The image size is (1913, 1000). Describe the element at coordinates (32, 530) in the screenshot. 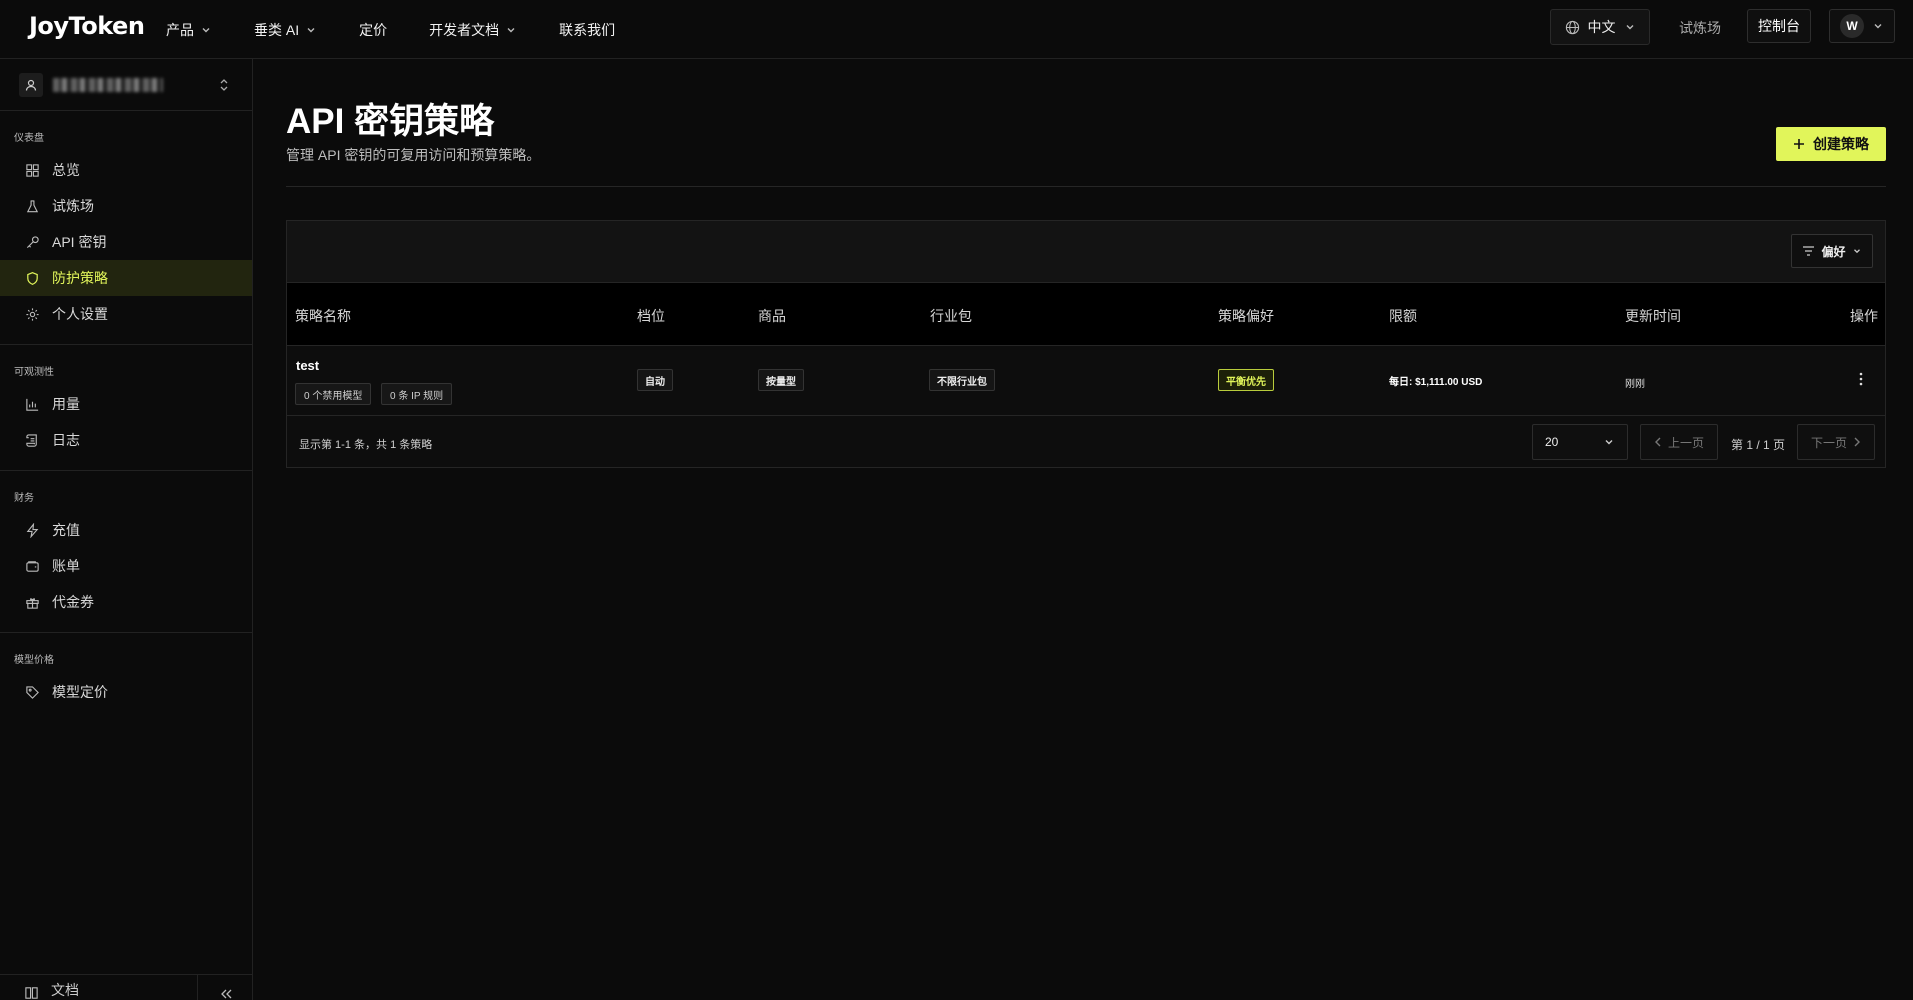

I see `lightning-icon` at that location.